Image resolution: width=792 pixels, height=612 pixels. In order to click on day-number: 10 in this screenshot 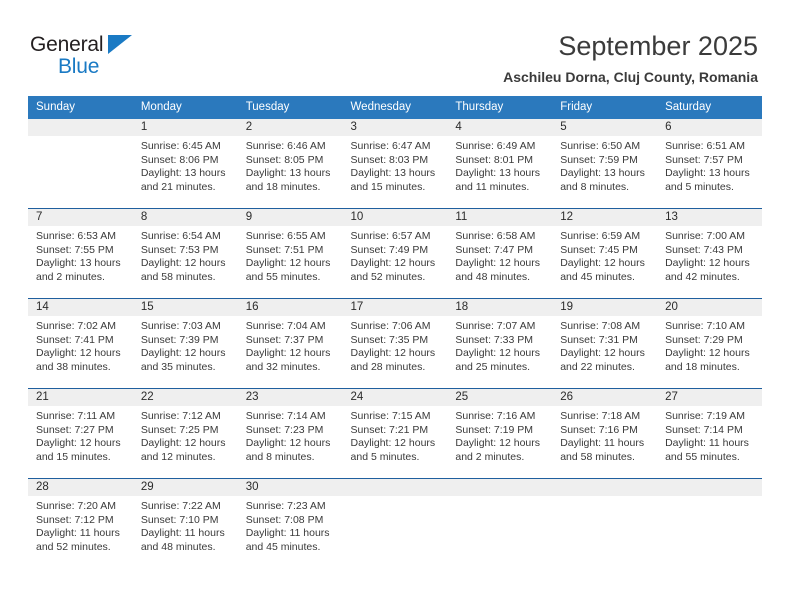, I will do `click(395, 217)`.